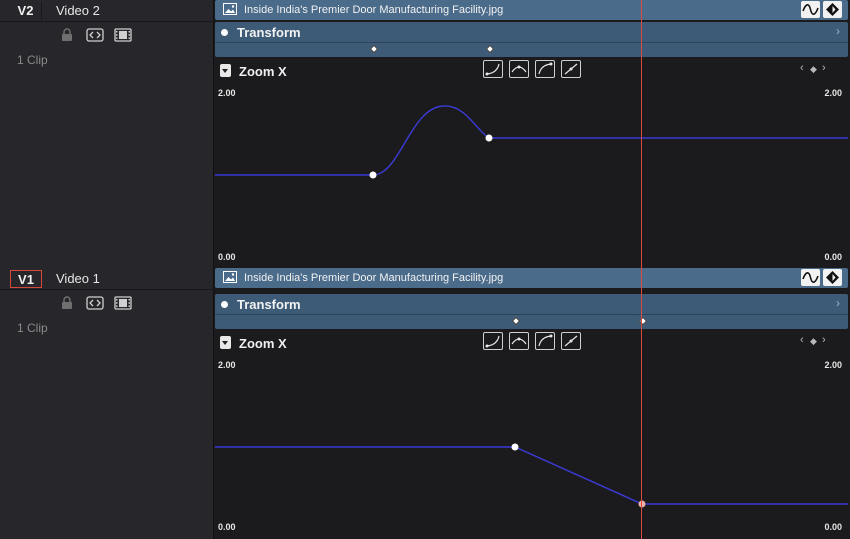  What do you see at coordinates (107, 279) in the screenshot?
I see `track-title-row: V1 Video 1` at bounding box center [107, 279].